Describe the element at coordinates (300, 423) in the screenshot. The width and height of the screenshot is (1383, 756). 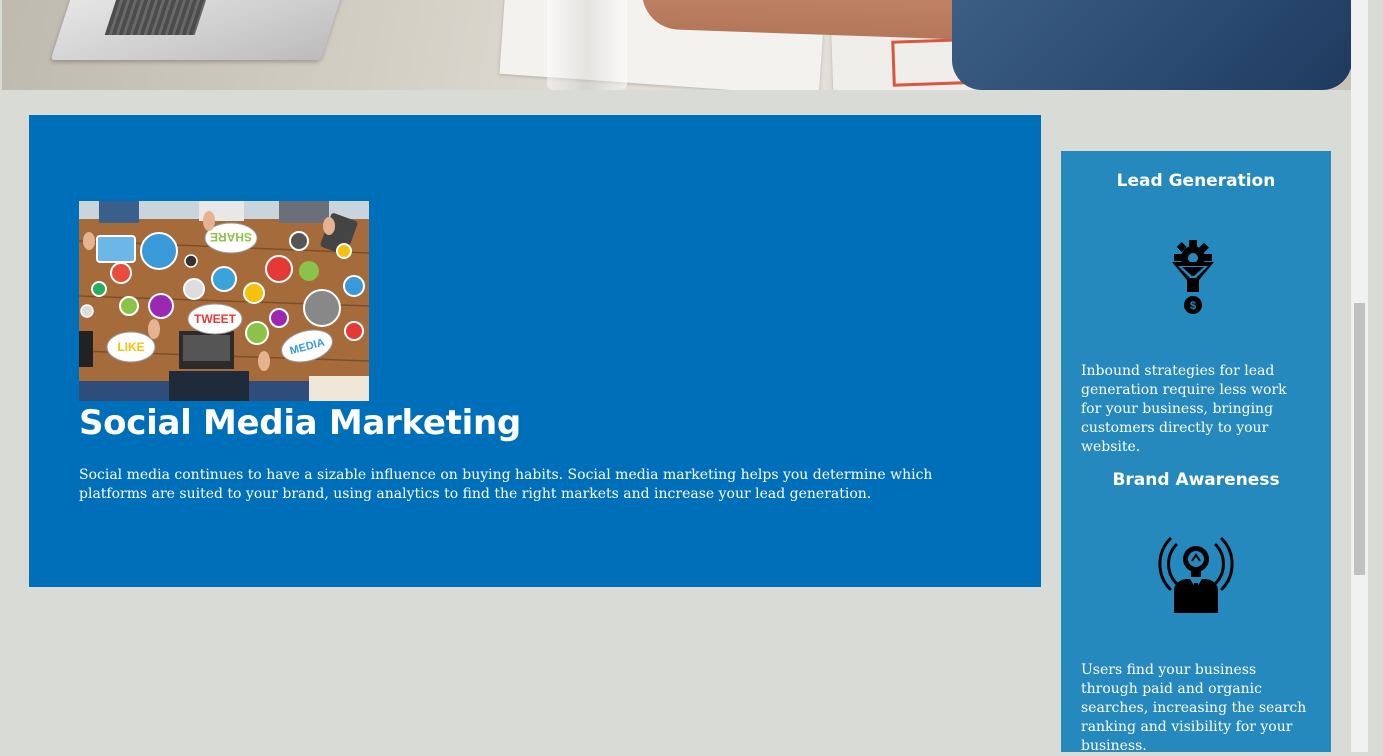
I see `section-title: Social Media Marketing` at that location.